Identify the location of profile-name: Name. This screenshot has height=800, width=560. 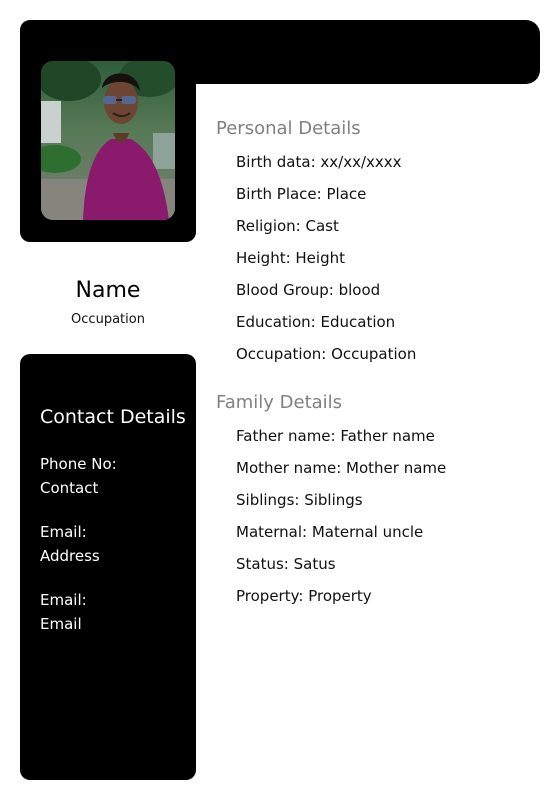
(108, 290).